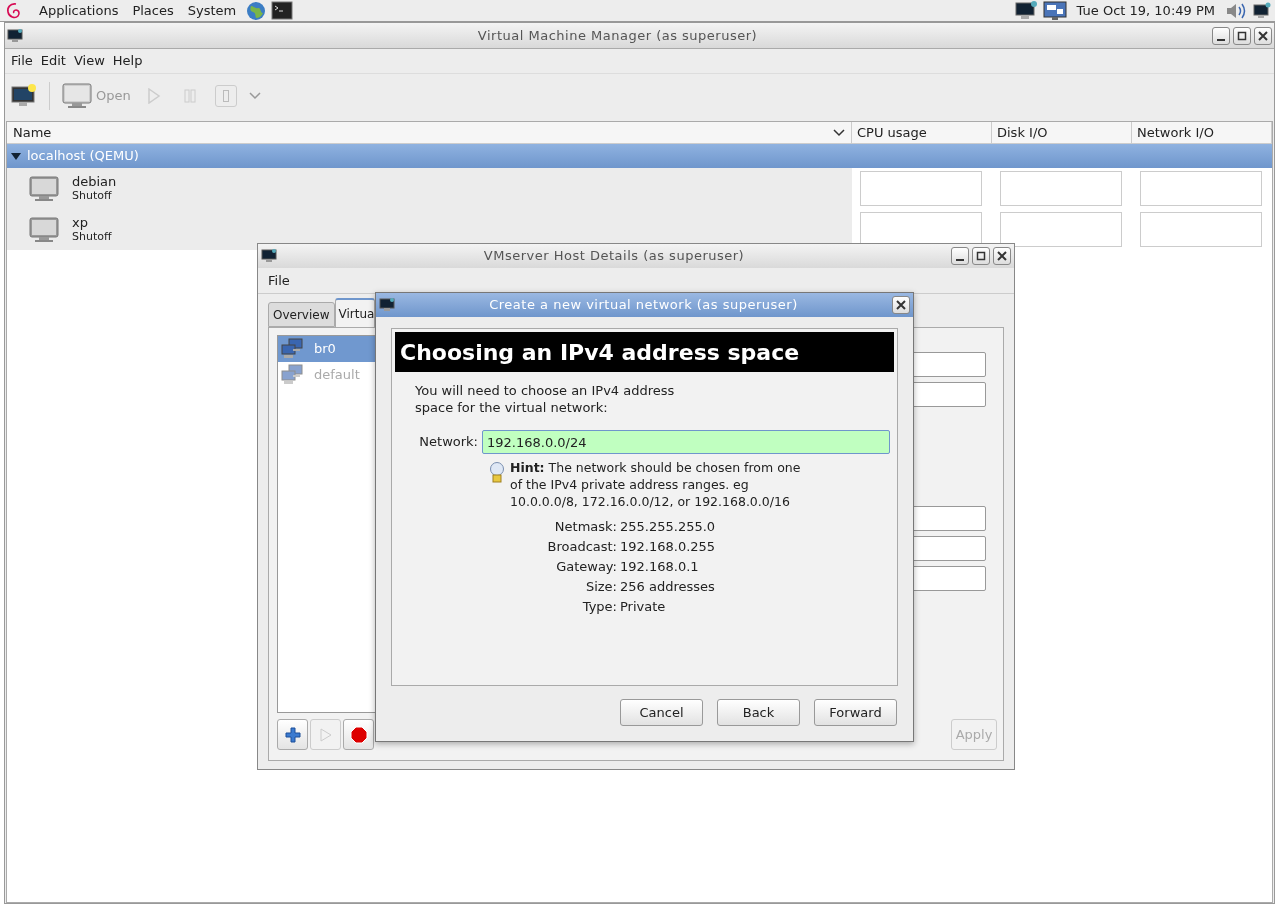  What do you see at coordinates (656, 484) in the screenshot?
I see `hint-text: Hint: The network should be chosen from one of the IPv4 private address ranges. eg 10.0.0.0/8, 172.16.0.0/12, or 192.168.0.0/16` at bounding box center [656, 484].